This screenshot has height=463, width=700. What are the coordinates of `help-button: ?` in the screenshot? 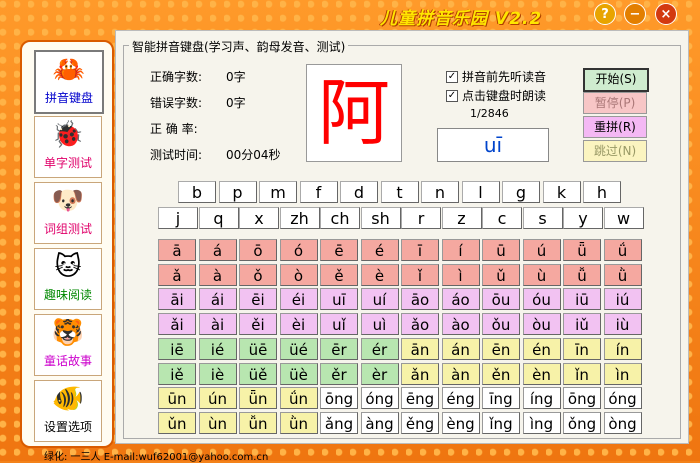 It's located at (605, 14).